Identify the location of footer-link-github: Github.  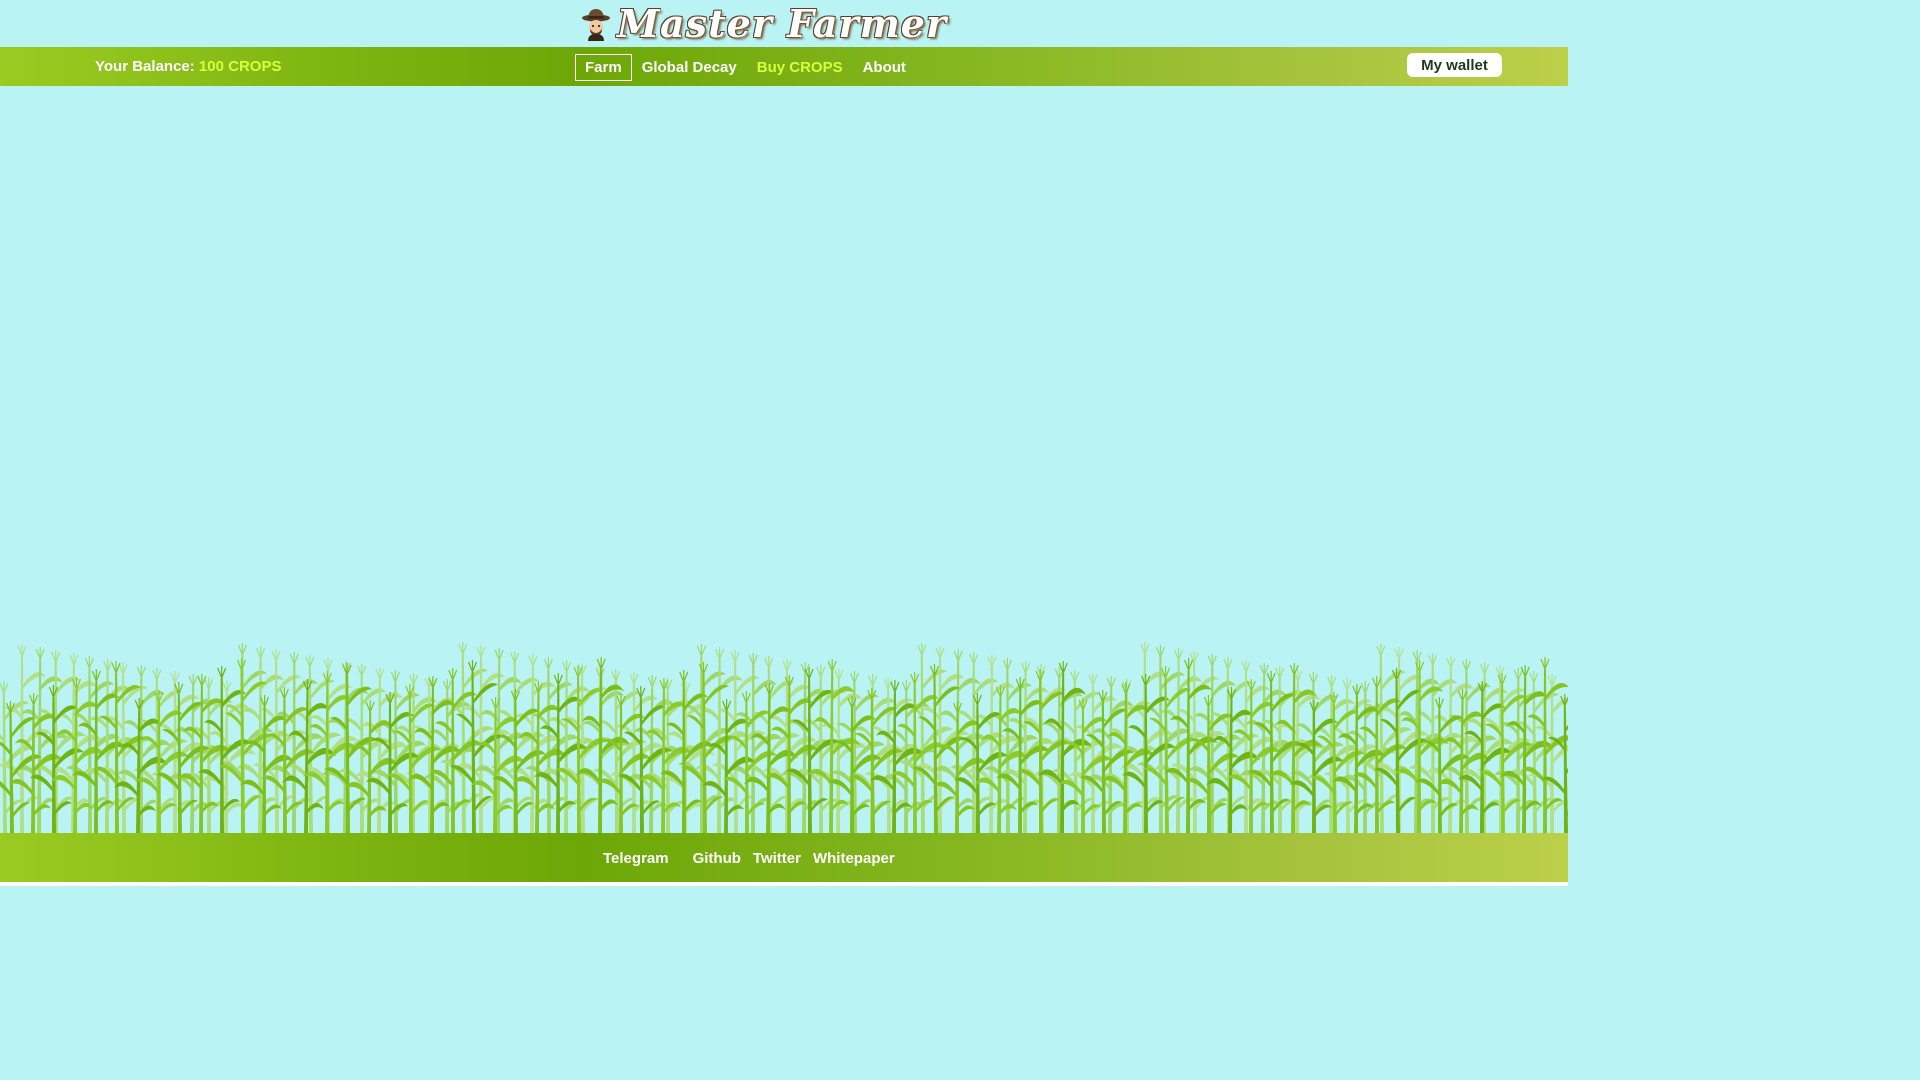
(717, 858).